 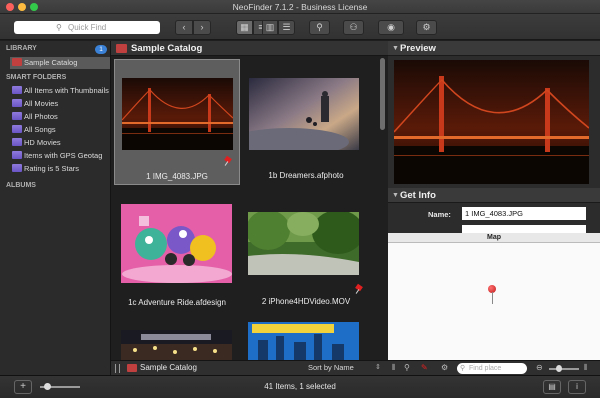 I want to click on sidebar-item-smart-folder: All Songs, so click(x=34, y=130).